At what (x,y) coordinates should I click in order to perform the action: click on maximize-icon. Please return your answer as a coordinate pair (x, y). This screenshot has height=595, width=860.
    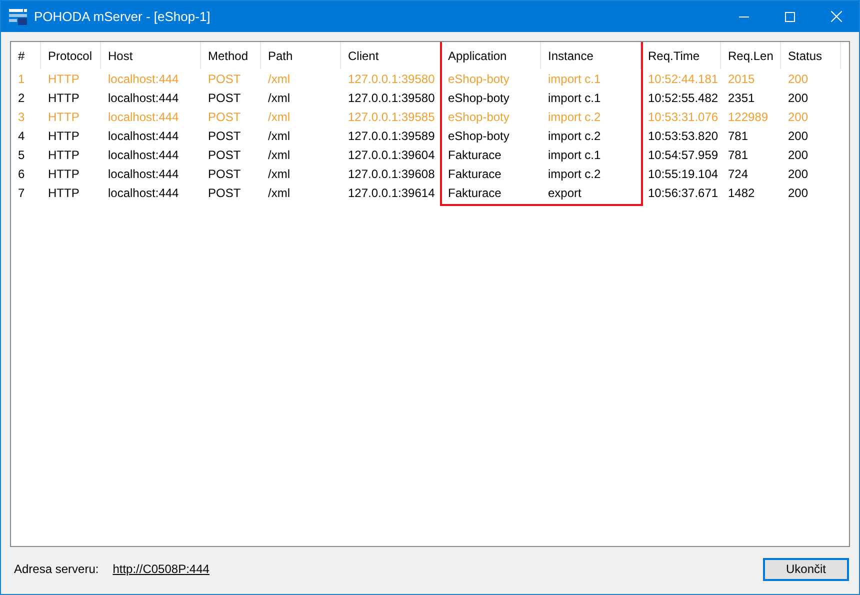
    Looking at the image, I should click on (790, 17).